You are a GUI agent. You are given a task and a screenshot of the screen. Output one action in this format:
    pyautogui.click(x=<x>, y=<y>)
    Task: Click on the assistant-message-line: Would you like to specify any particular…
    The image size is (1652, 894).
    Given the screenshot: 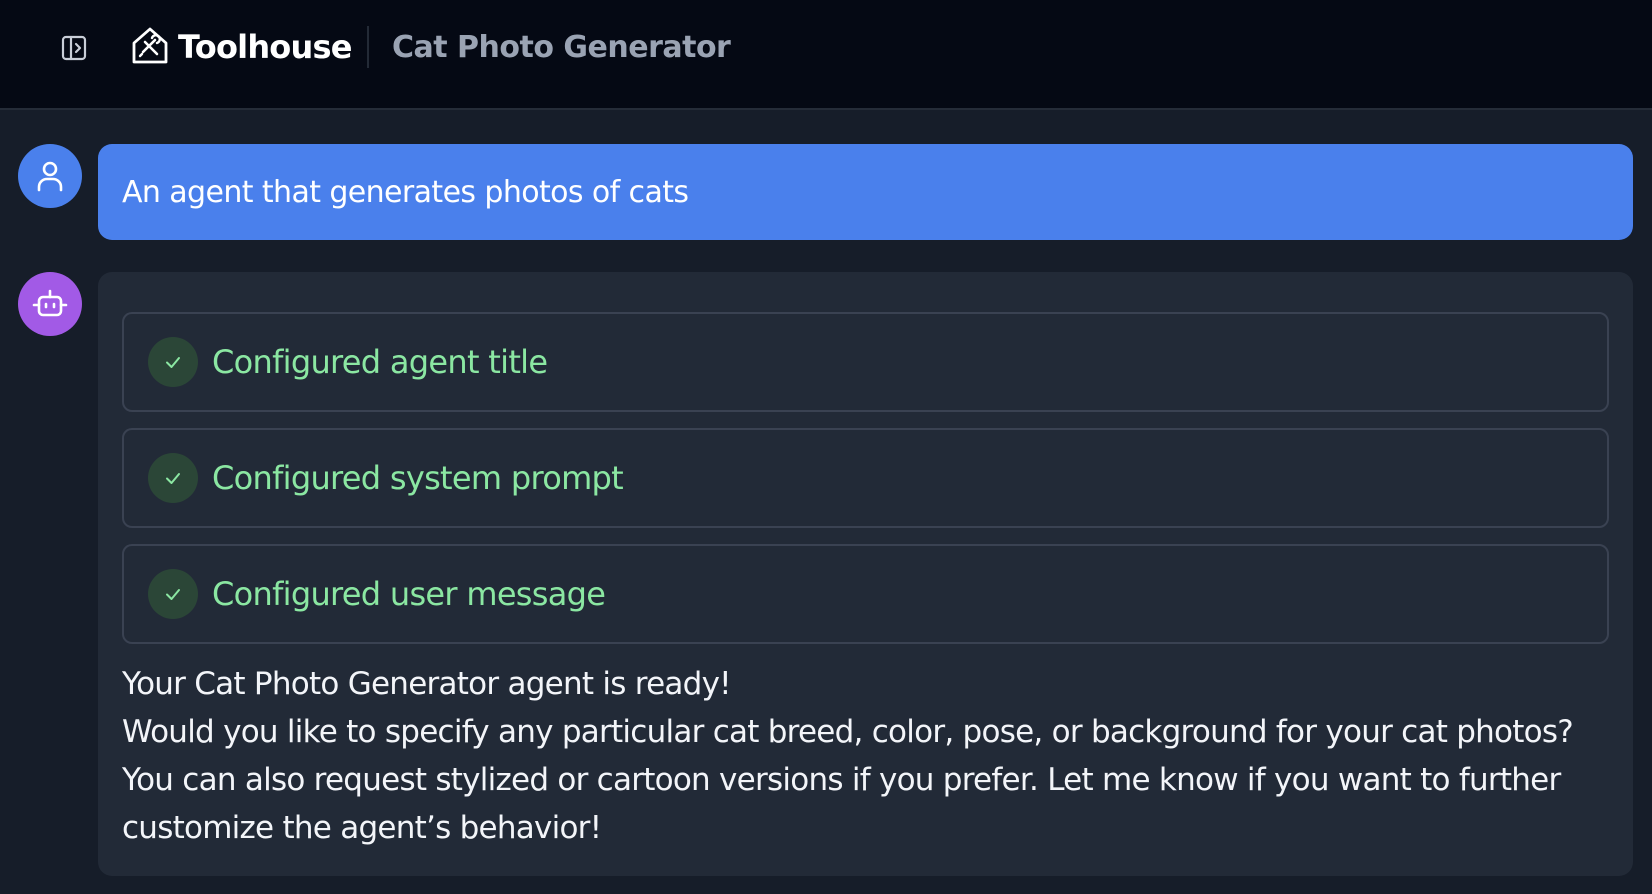 What is the action you would take?
    pyautogui.click(x=848, y=780)
    